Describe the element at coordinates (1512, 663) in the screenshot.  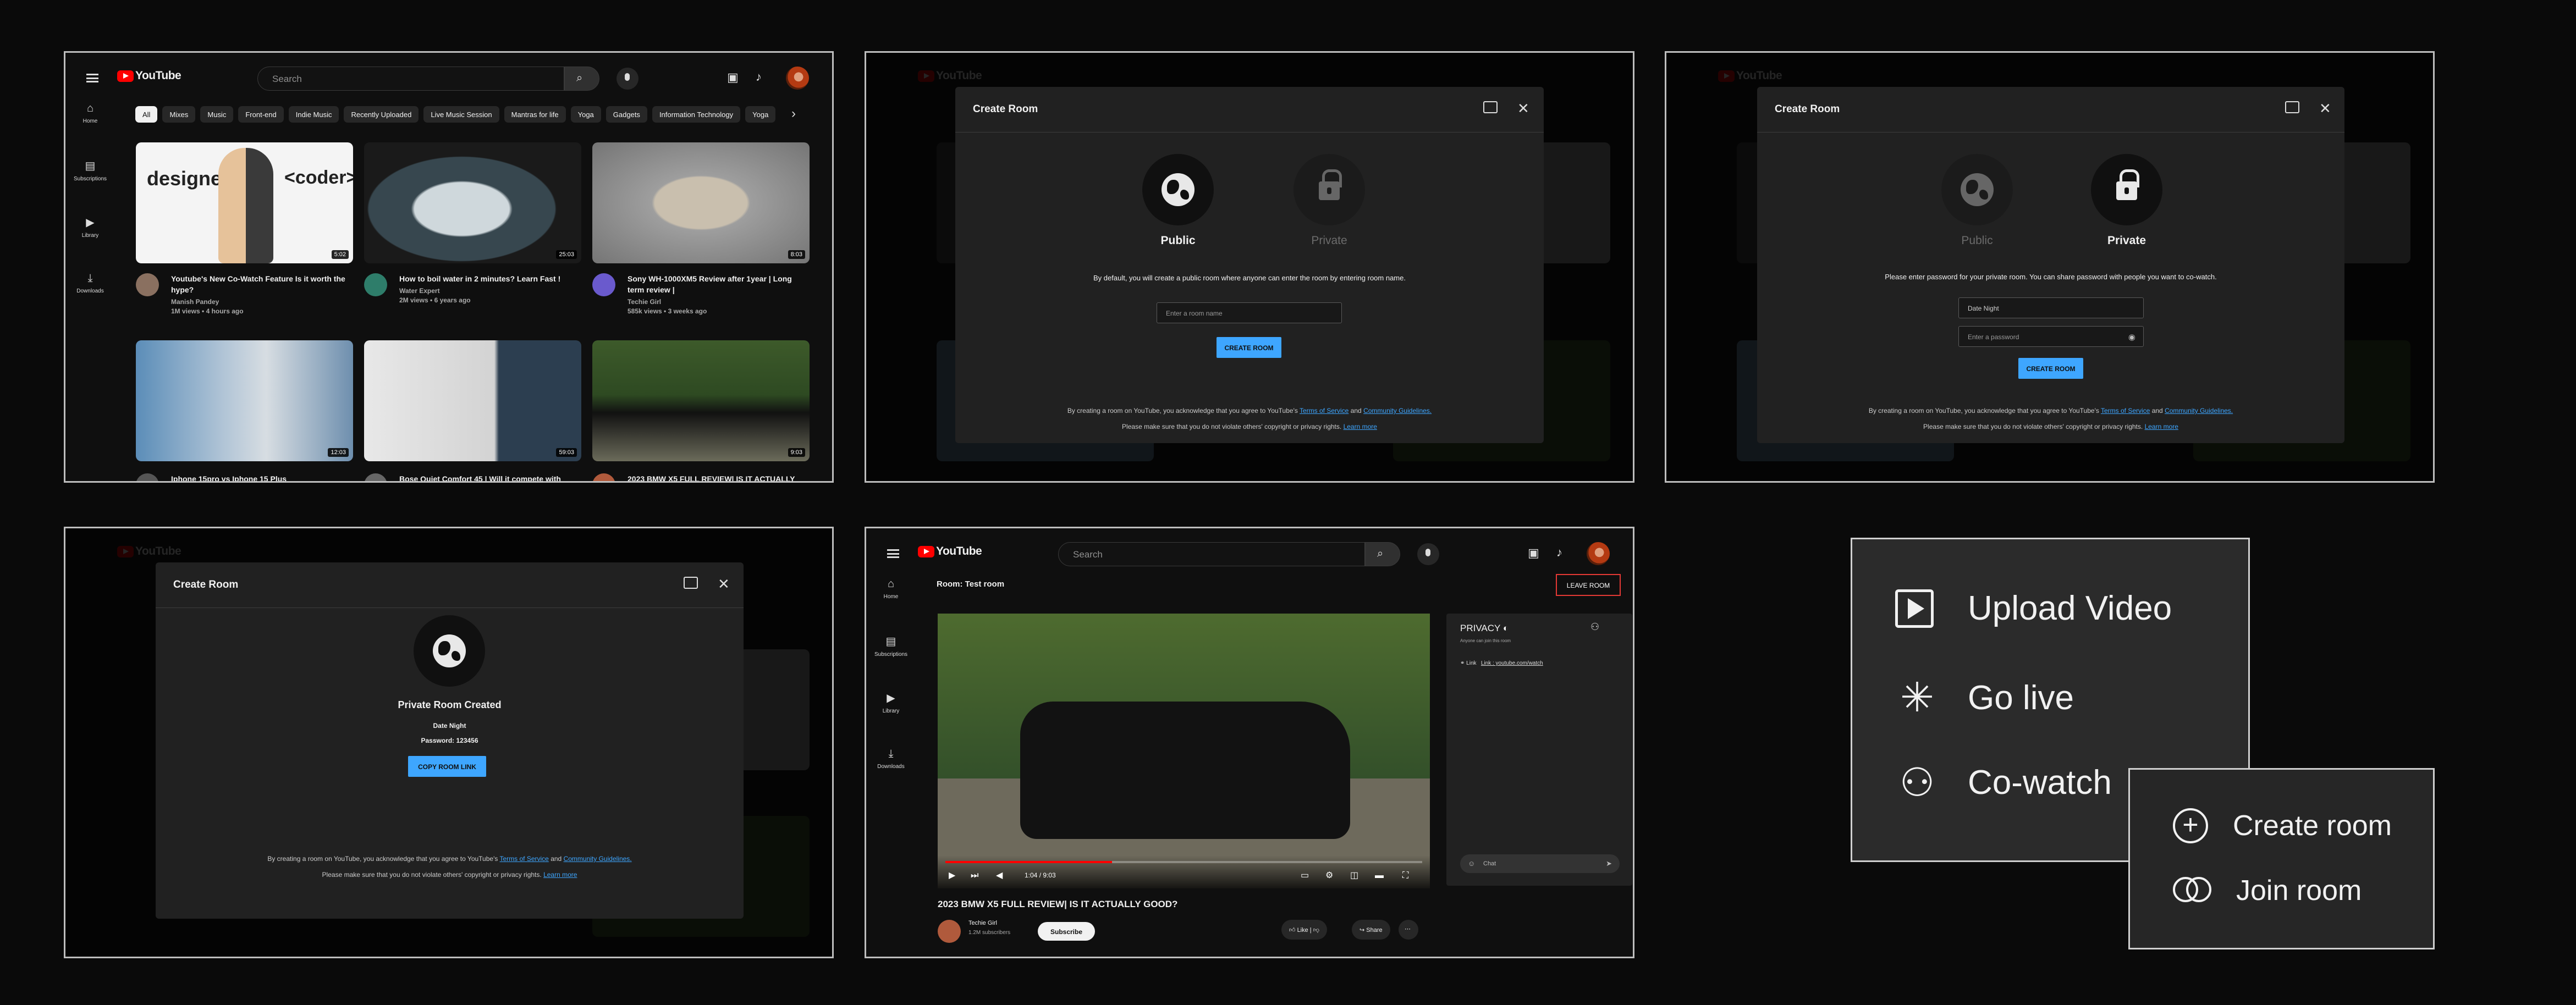
I see `link-value: Link : youtube.com/watch` at that location.